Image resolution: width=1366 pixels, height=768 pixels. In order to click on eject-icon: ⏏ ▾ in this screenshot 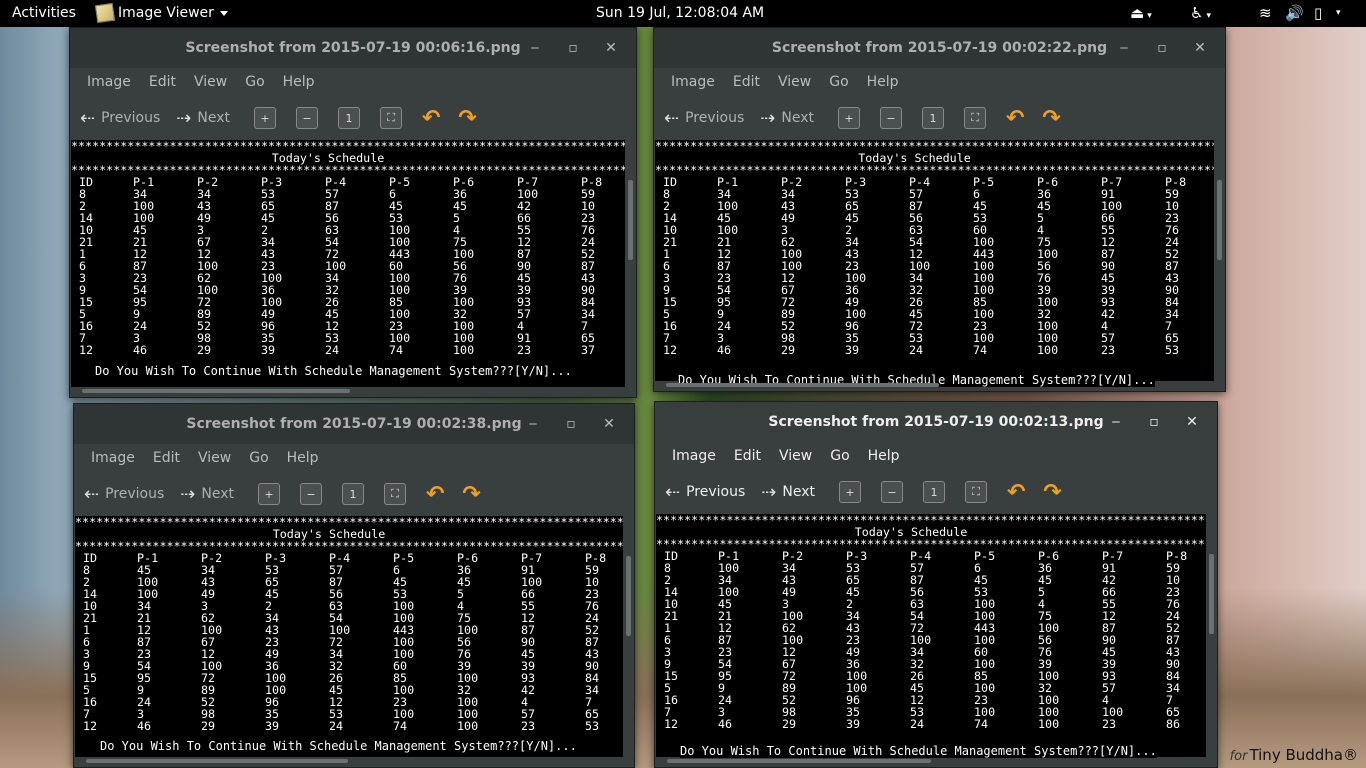, I will do `click(1141, 13)`.